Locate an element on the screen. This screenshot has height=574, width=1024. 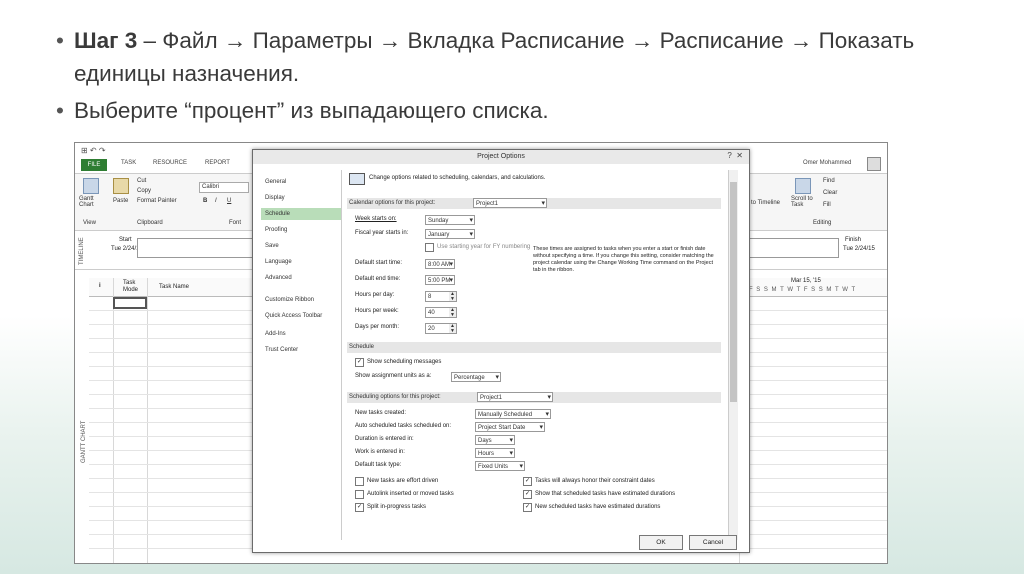
default-start-time-select: 8:00 AM is located at coordinates (440, 264).